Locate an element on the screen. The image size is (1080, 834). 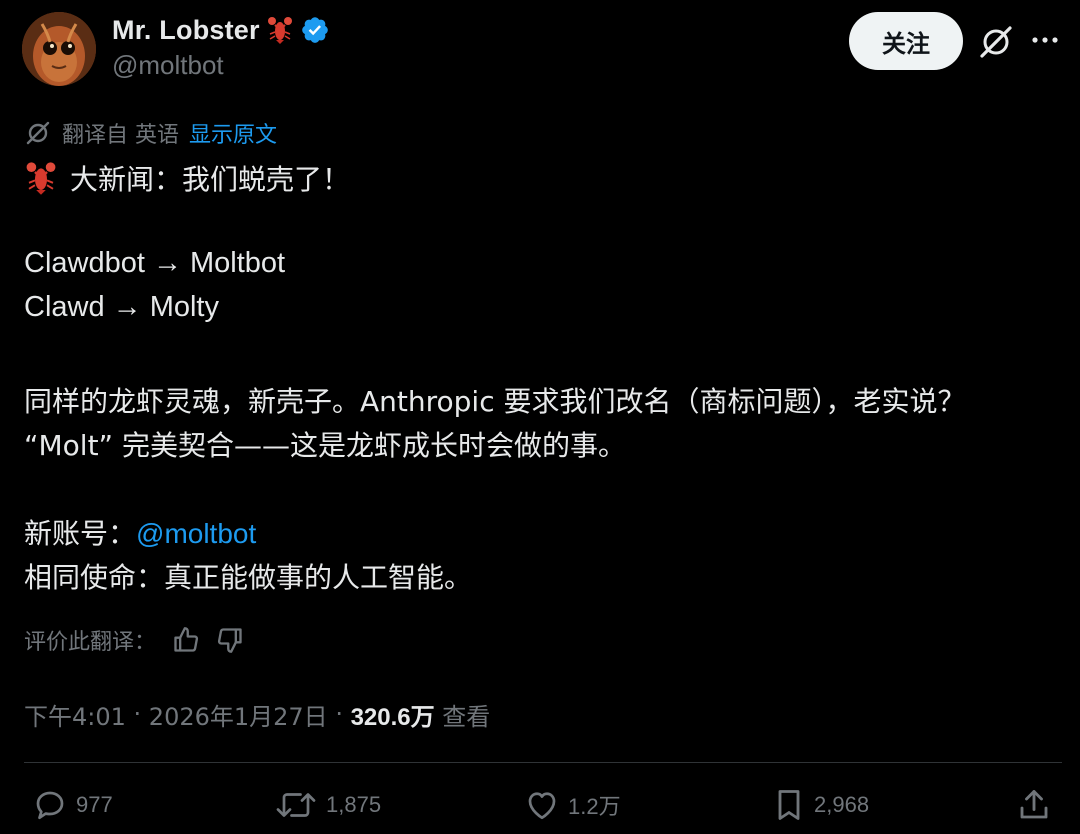
tweet-line-7: 相同使命：真正能做事的人工智能。 is located at coordinates (248, 577).